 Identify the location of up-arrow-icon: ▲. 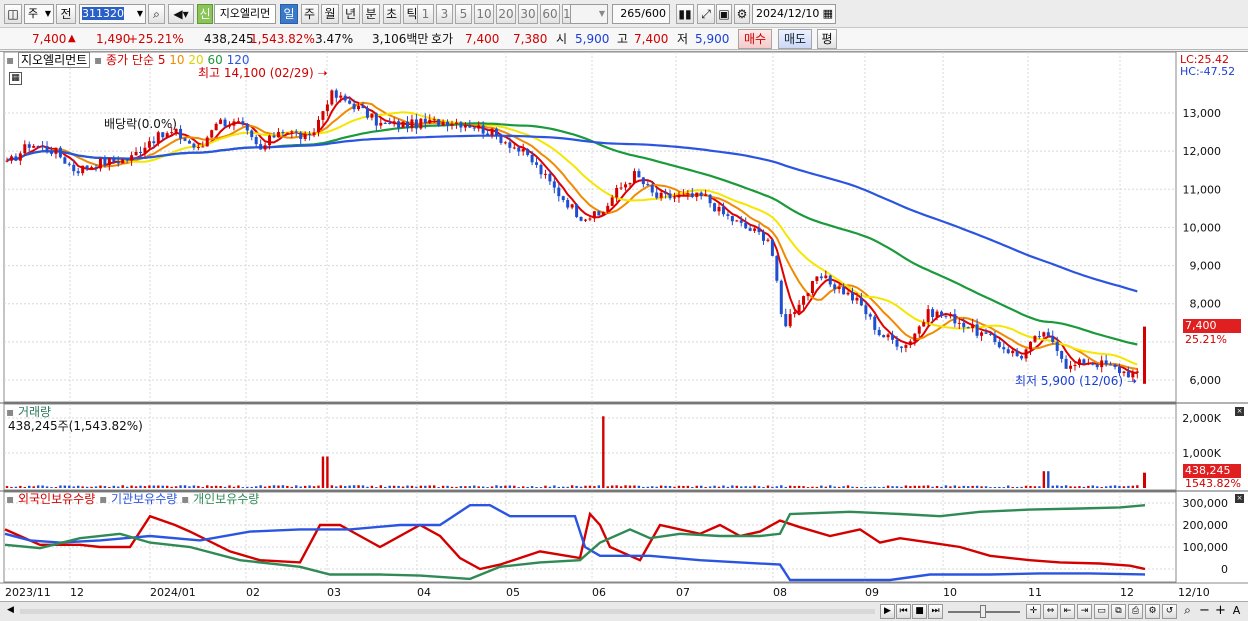
(72, 38).